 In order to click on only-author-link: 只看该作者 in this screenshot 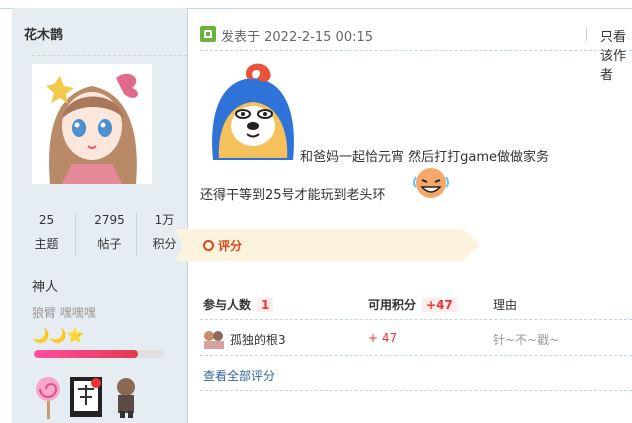, I will do `click(616, 54)`.